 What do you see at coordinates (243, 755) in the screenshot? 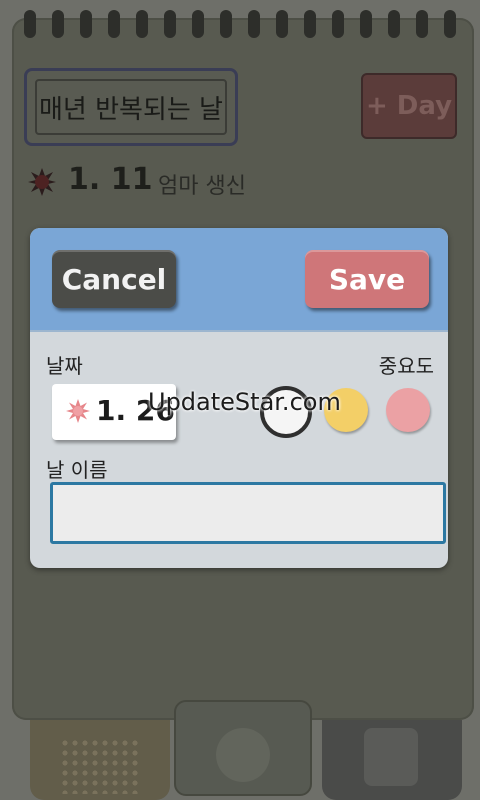
I see `home-circle-icon` at bounding box center [243, 755].